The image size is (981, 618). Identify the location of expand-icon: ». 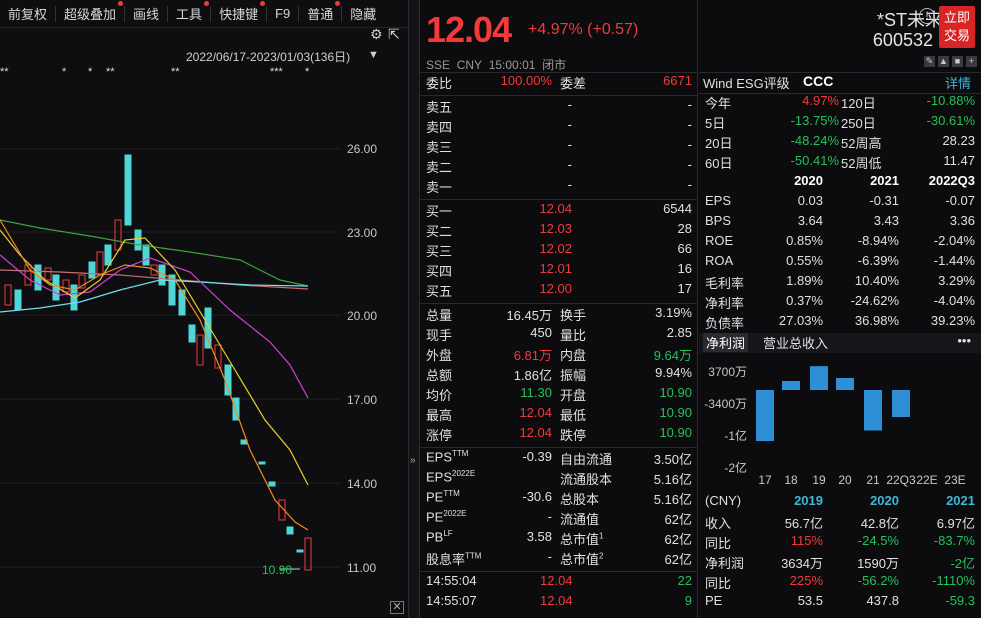
(413, 460).